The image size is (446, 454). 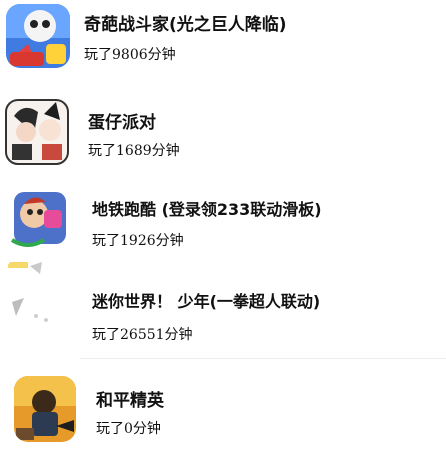 What do you see at coordinates (185, 25) in the screenshot?
I see `game-title: 奇葩战斗家(光之巨人降临)` at bounding box center [185, 25].